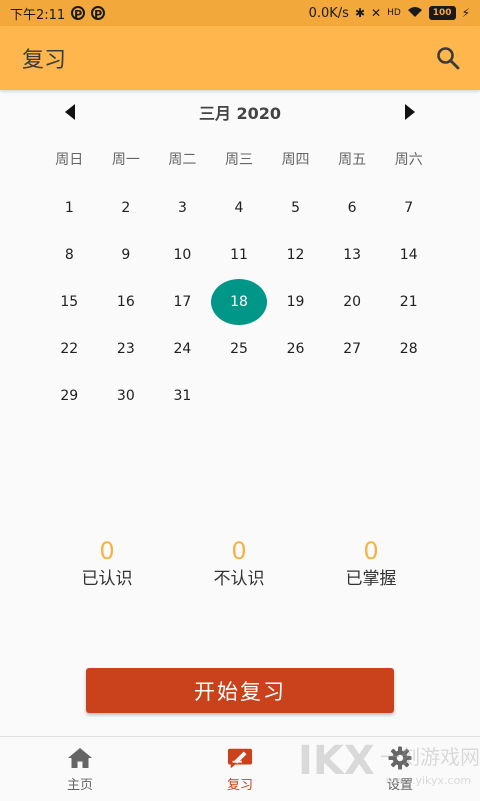  I want to click on calendar-day: 17, so click(182, 301).